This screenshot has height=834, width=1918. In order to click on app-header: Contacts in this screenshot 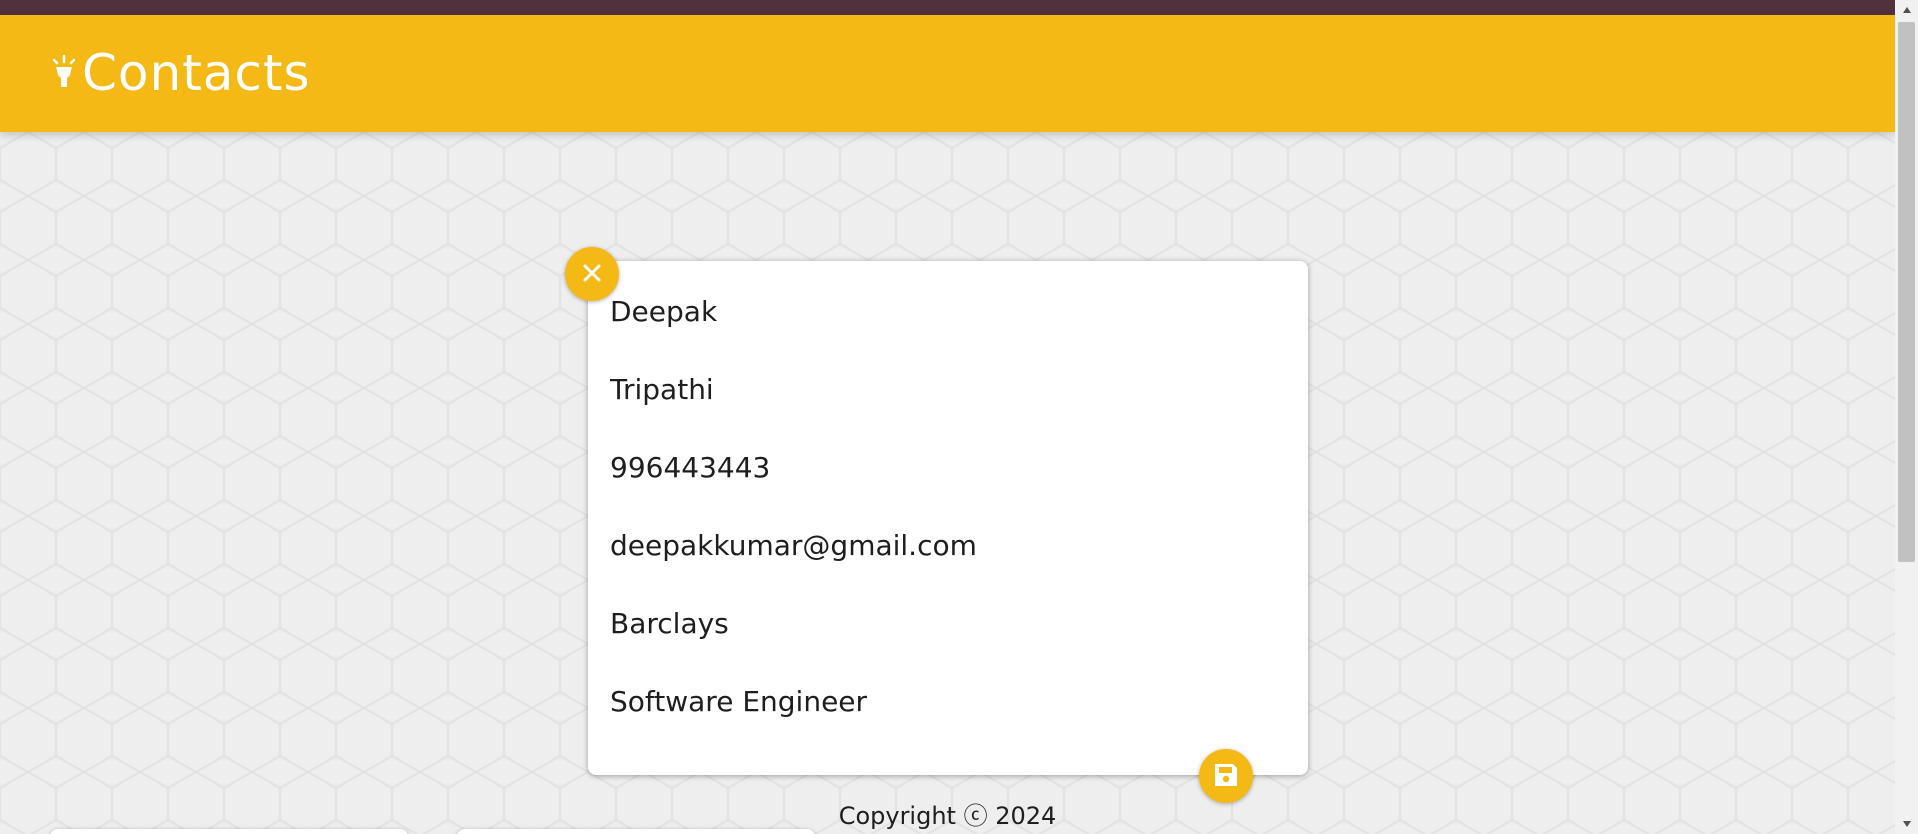, I will do `click(947, 73)`.